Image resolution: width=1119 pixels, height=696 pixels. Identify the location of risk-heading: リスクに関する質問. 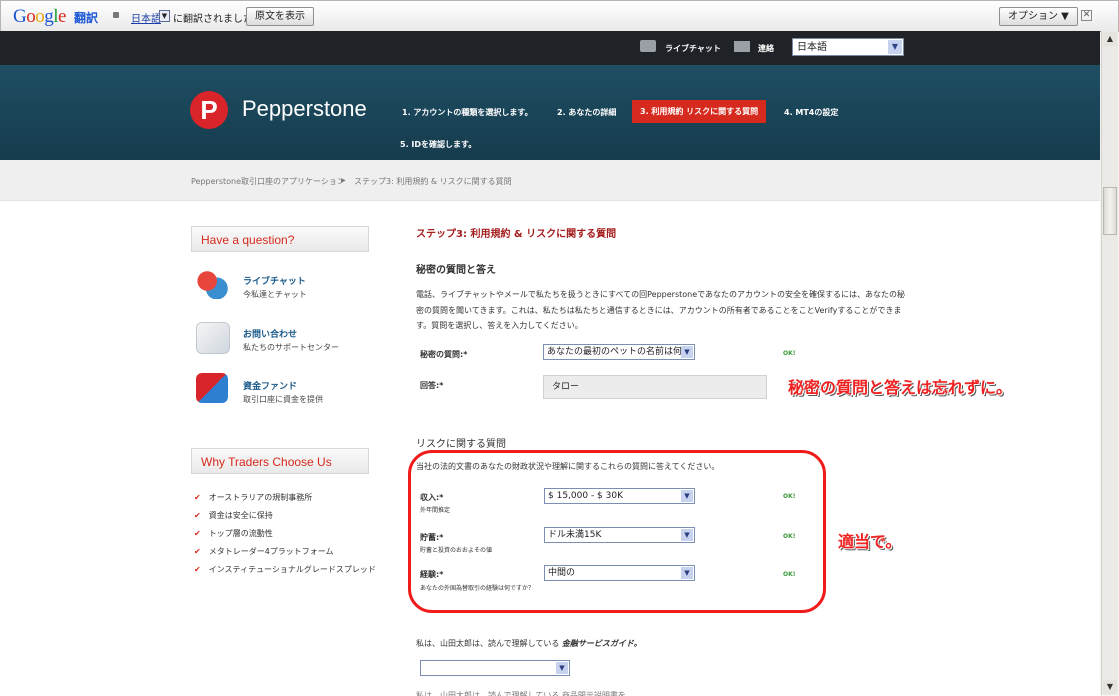
(461, 444).